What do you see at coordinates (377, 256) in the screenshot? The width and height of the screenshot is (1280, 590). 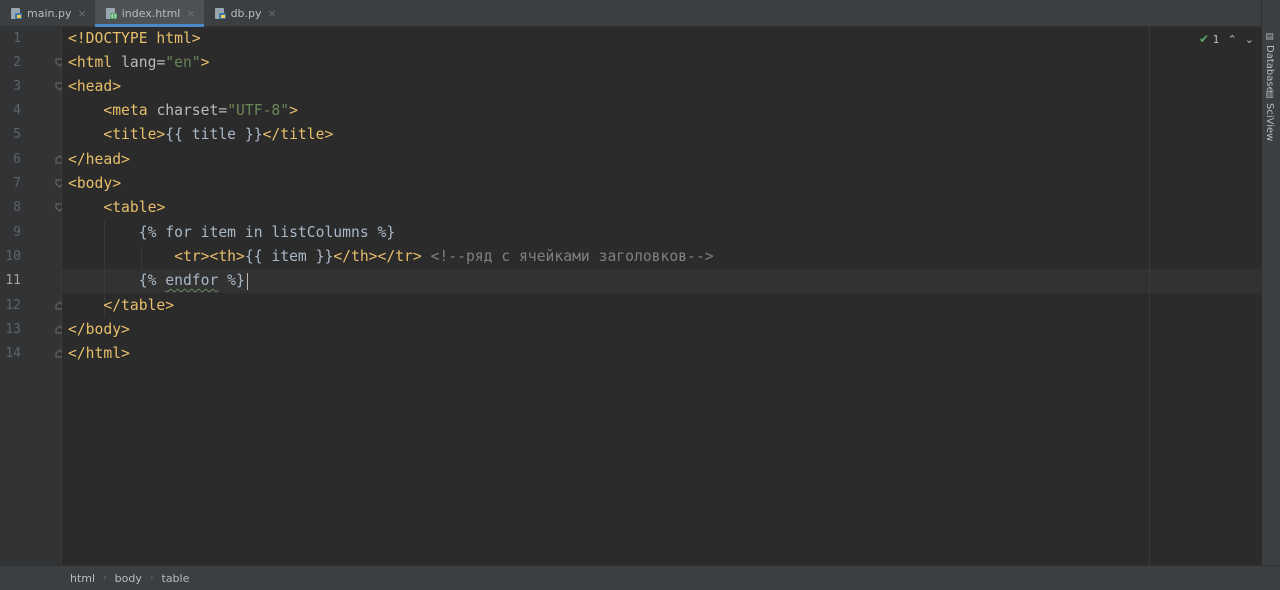 I see `code-token: </th></tr>` at bounding box center [377, 256].